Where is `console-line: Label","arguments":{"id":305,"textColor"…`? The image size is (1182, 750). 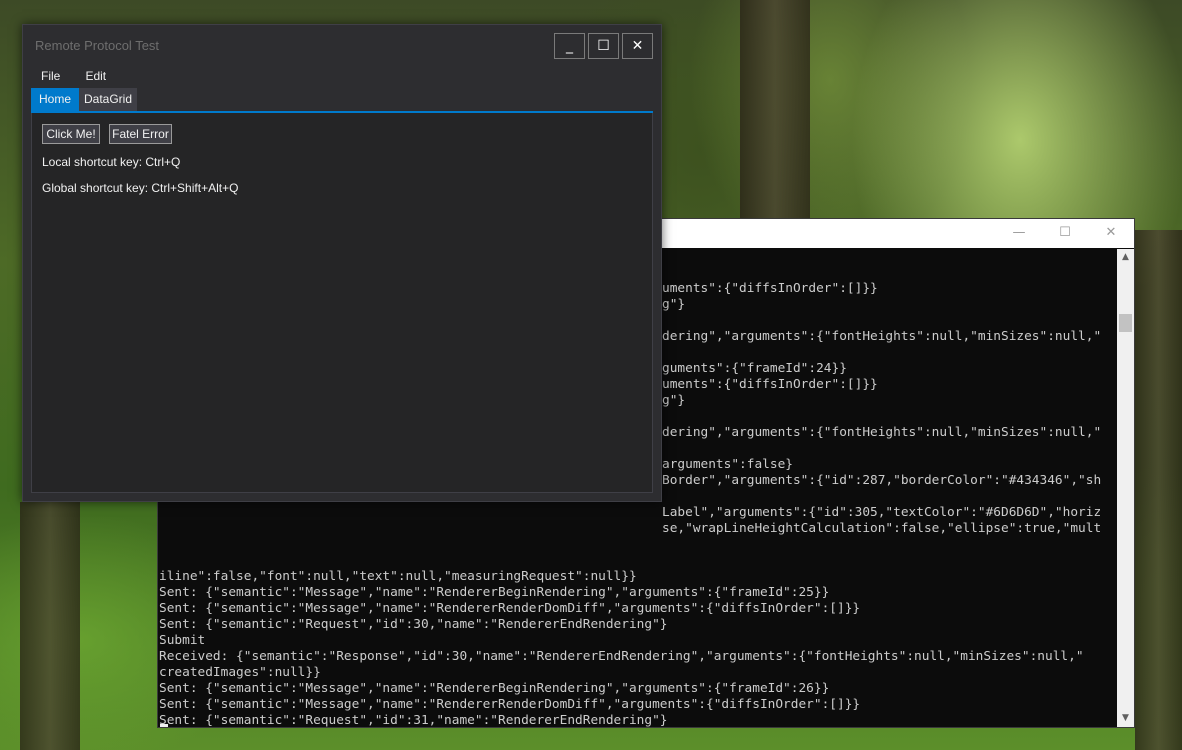
console-line: Label","arguments":{"id":305,"textColor"… is located at coordinates (882, 512).